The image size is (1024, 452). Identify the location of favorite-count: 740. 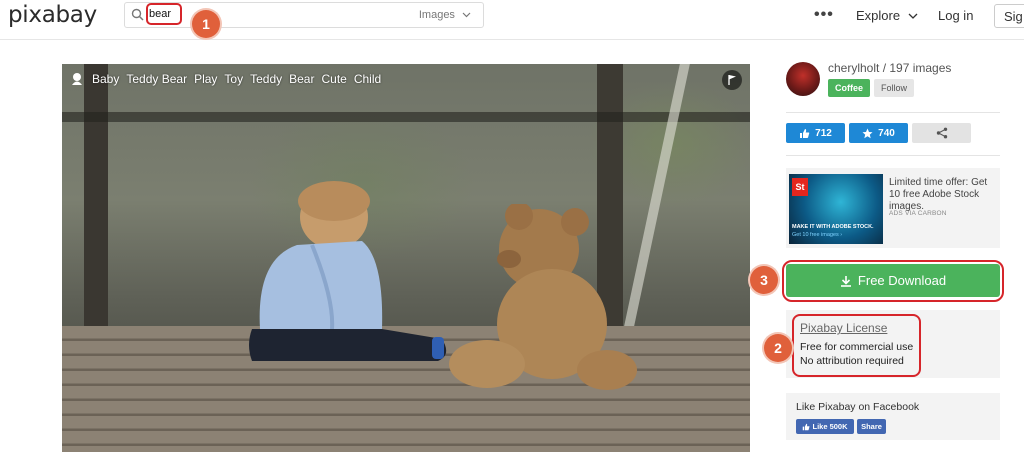
(886, 133).